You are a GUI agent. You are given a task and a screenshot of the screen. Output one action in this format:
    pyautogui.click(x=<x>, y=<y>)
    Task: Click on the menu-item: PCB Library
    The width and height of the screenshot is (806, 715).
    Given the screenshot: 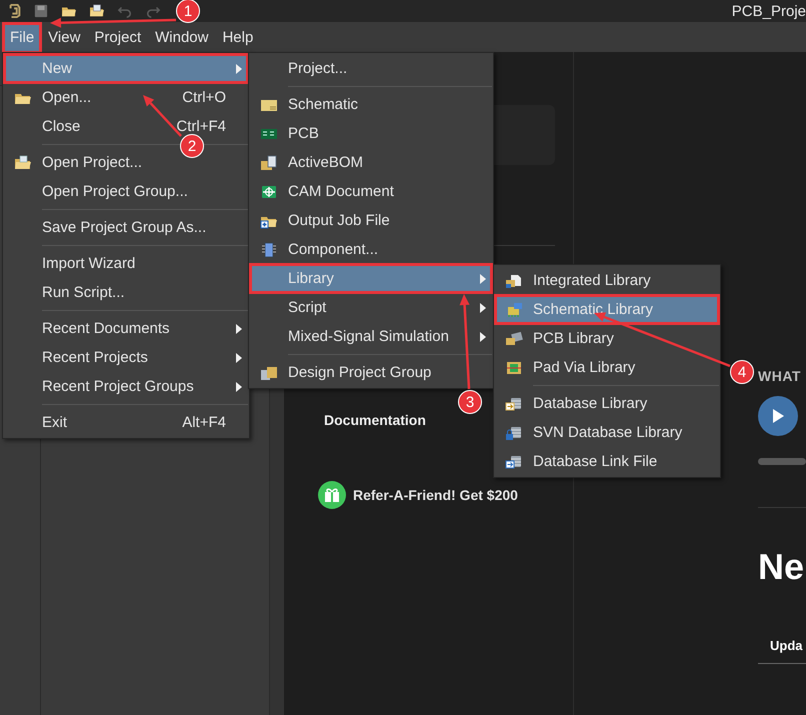 What is the action you would take?
    pyautogui.click(x=607, y=338)
    